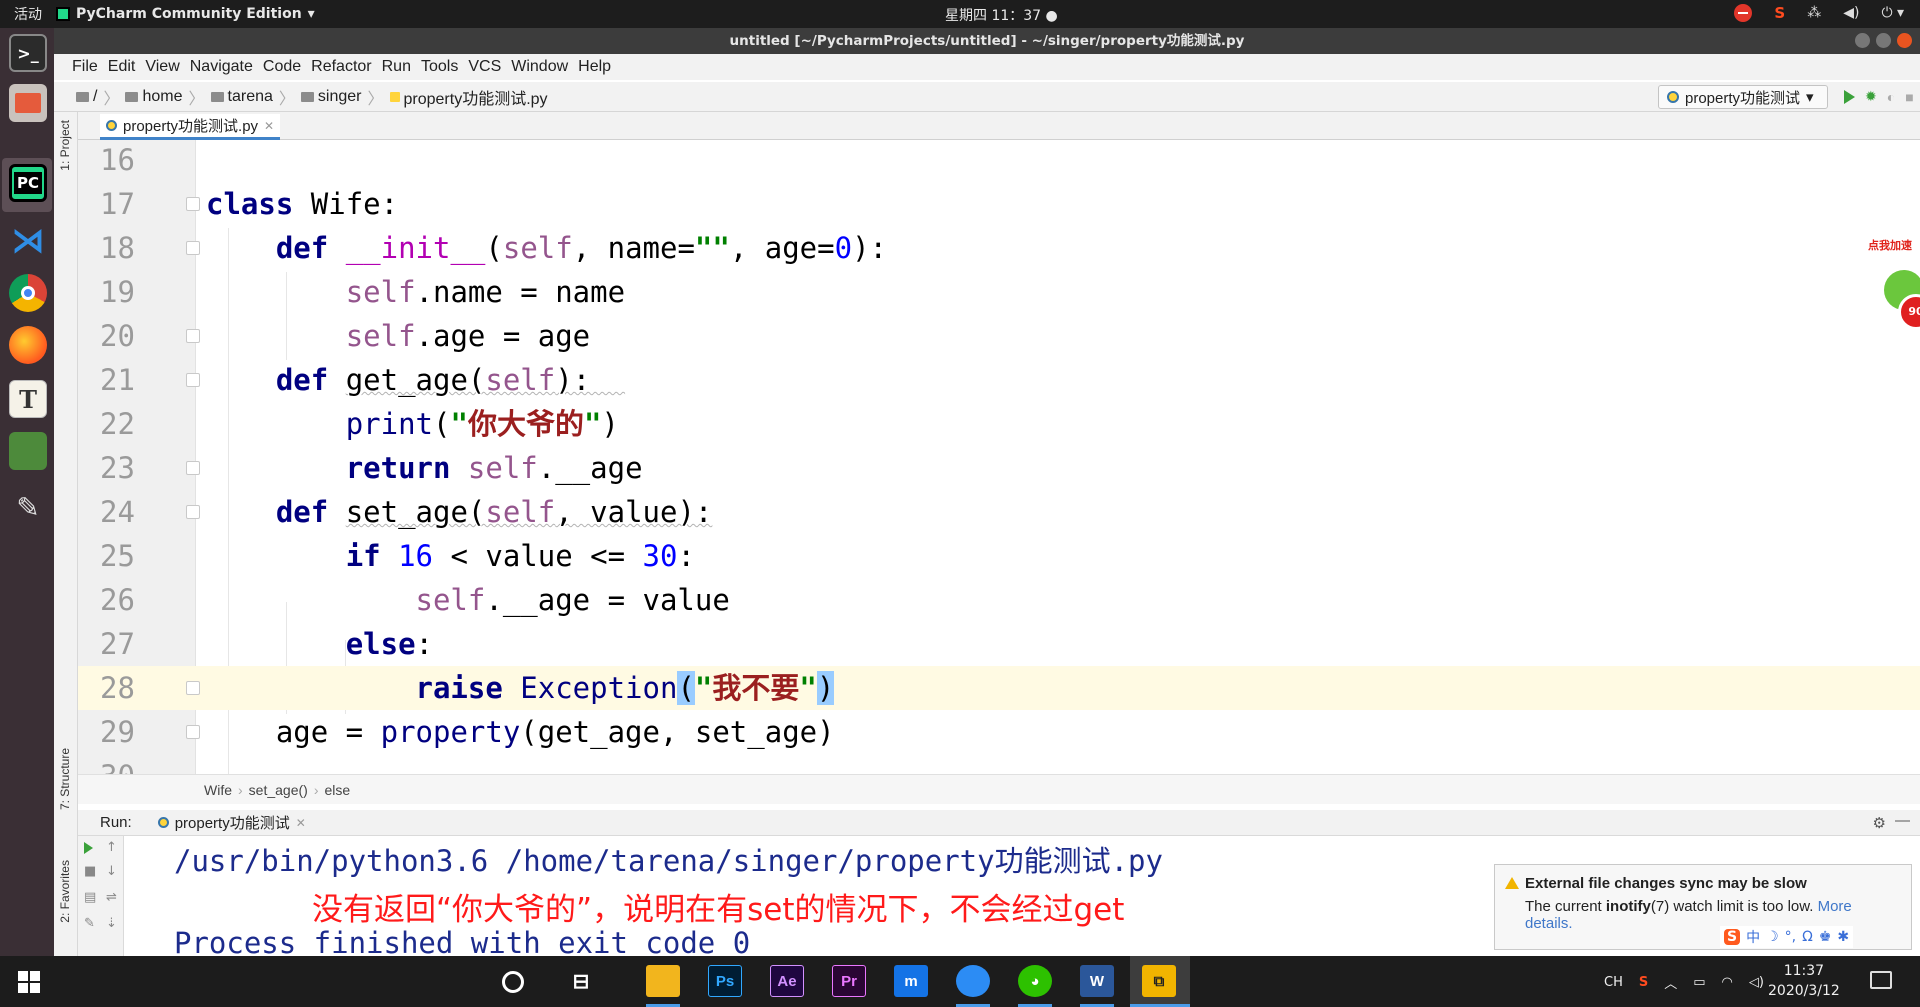 The width and height of the screenshot is (1920, 1007). What do you see at coordinates (1804, 981) in the screenshot?
I see `taskbar-clock: 11:37 2020/3/12` at bounding box center [1804, 981].